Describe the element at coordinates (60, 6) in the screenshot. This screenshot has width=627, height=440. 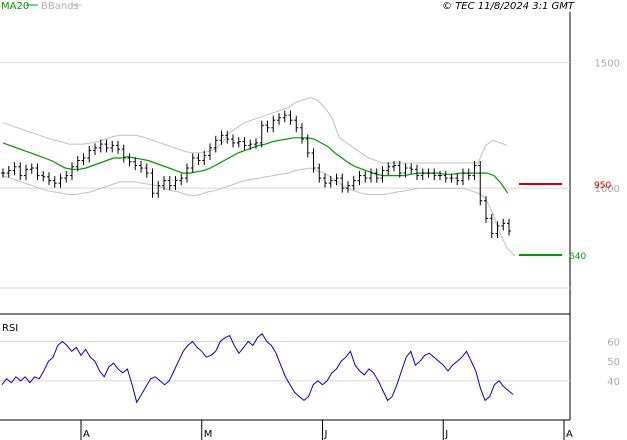
I see `legend-bbands: BBands` at that location.